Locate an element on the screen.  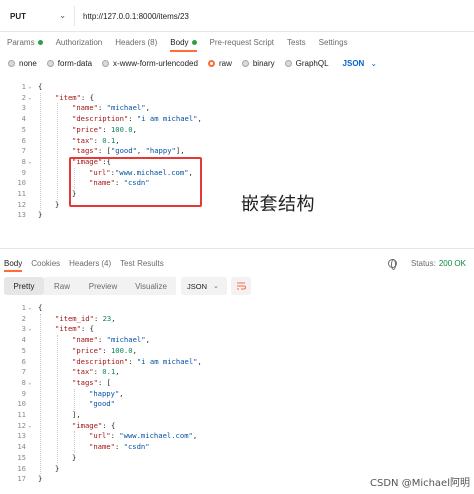
body-type-none: none is located at coordinates (22, 63).